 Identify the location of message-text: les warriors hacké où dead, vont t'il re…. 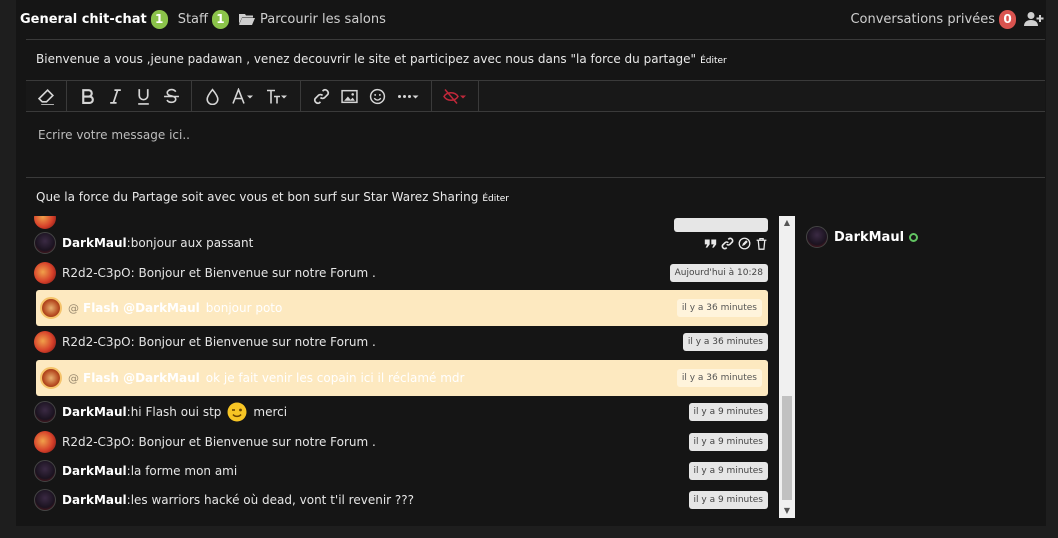
(272, 500).